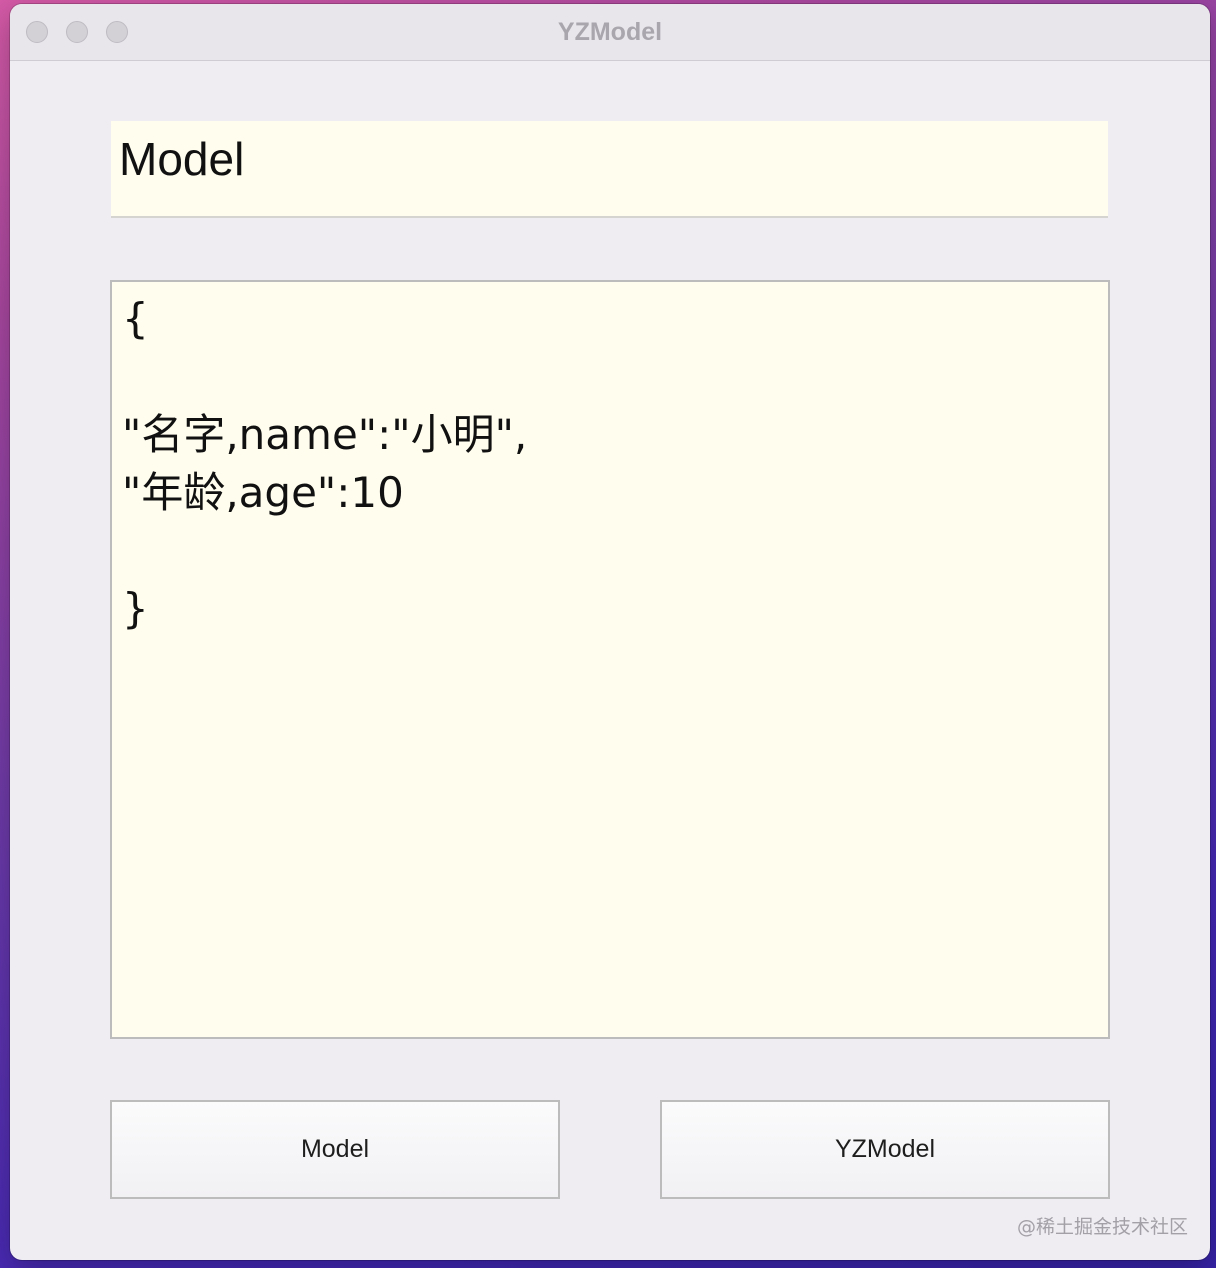 This screenshot has height=1268, width=1216. Describe the element at coordinates (1102, 1227) in the screenshot. I see `watermark: @稀土掘金技术社区` at that location.